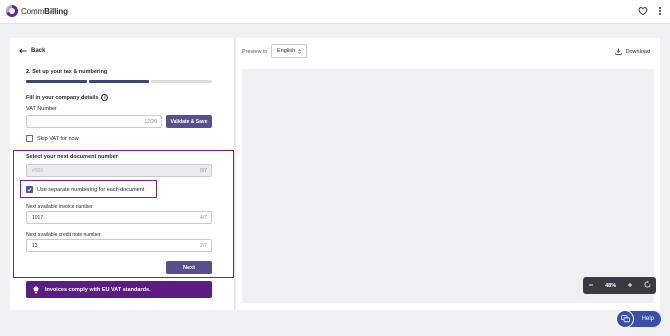 The height and width of the screenshot is (336, 670). I want to click on company-details-label: Fill in your company details, so click(62, 97).